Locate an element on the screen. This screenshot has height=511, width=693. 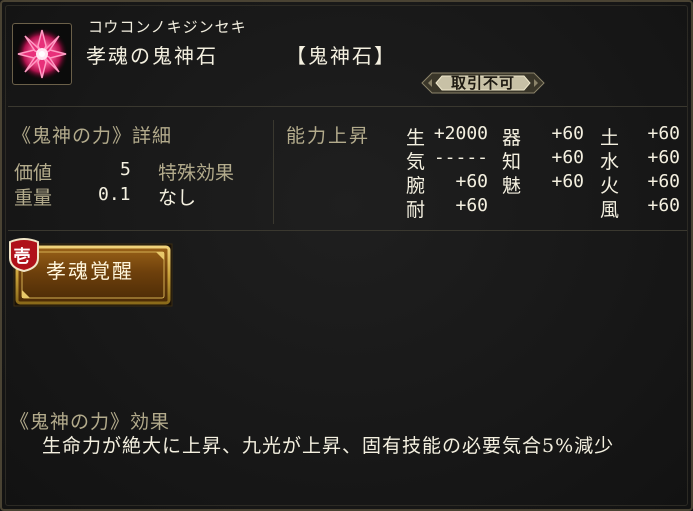
stat-row: 火 +60 is located at coordinates (640, 184).